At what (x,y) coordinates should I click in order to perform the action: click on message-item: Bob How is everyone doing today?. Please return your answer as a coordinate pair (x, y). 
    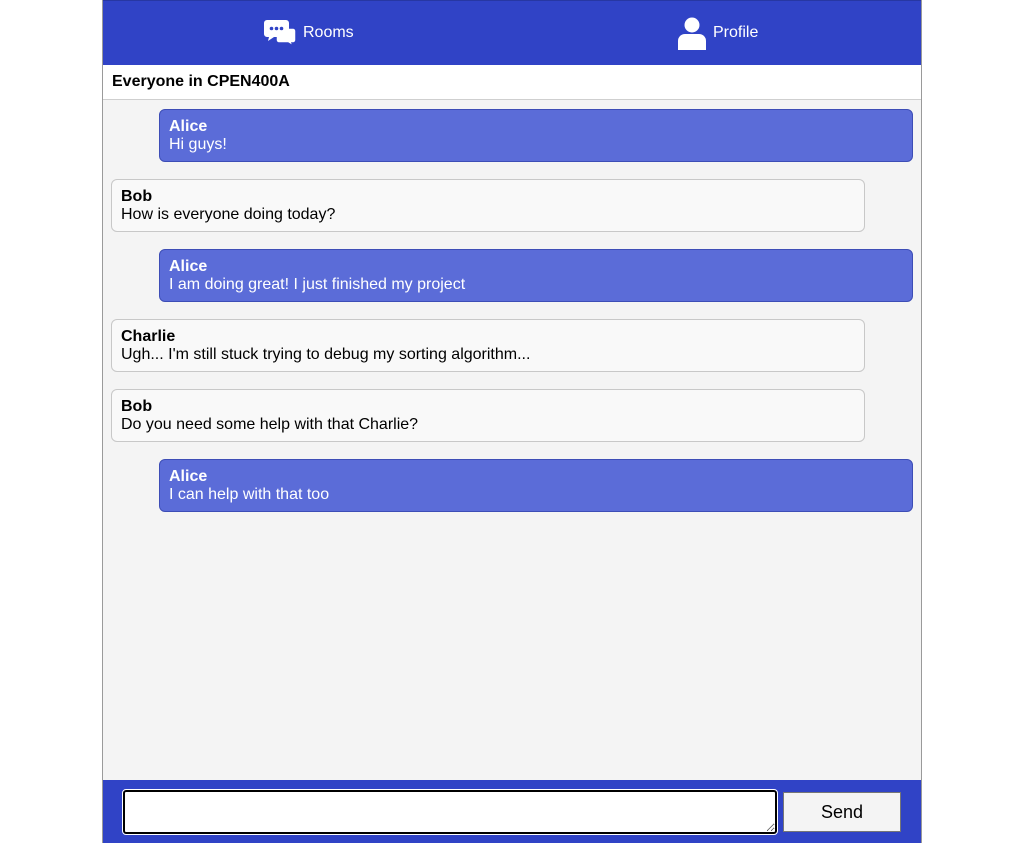
    Looking at the image, I should click on (488, 205).